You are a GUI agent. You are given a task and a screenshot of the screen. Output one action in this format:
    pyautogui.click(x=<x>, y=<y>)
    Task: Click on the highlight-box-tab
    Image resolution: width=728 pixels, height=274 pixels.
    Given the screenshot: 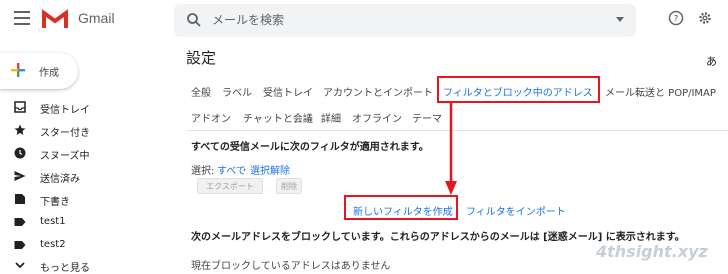 What is the action you would take?
    pyautogui.click(x=518, y=89)
    